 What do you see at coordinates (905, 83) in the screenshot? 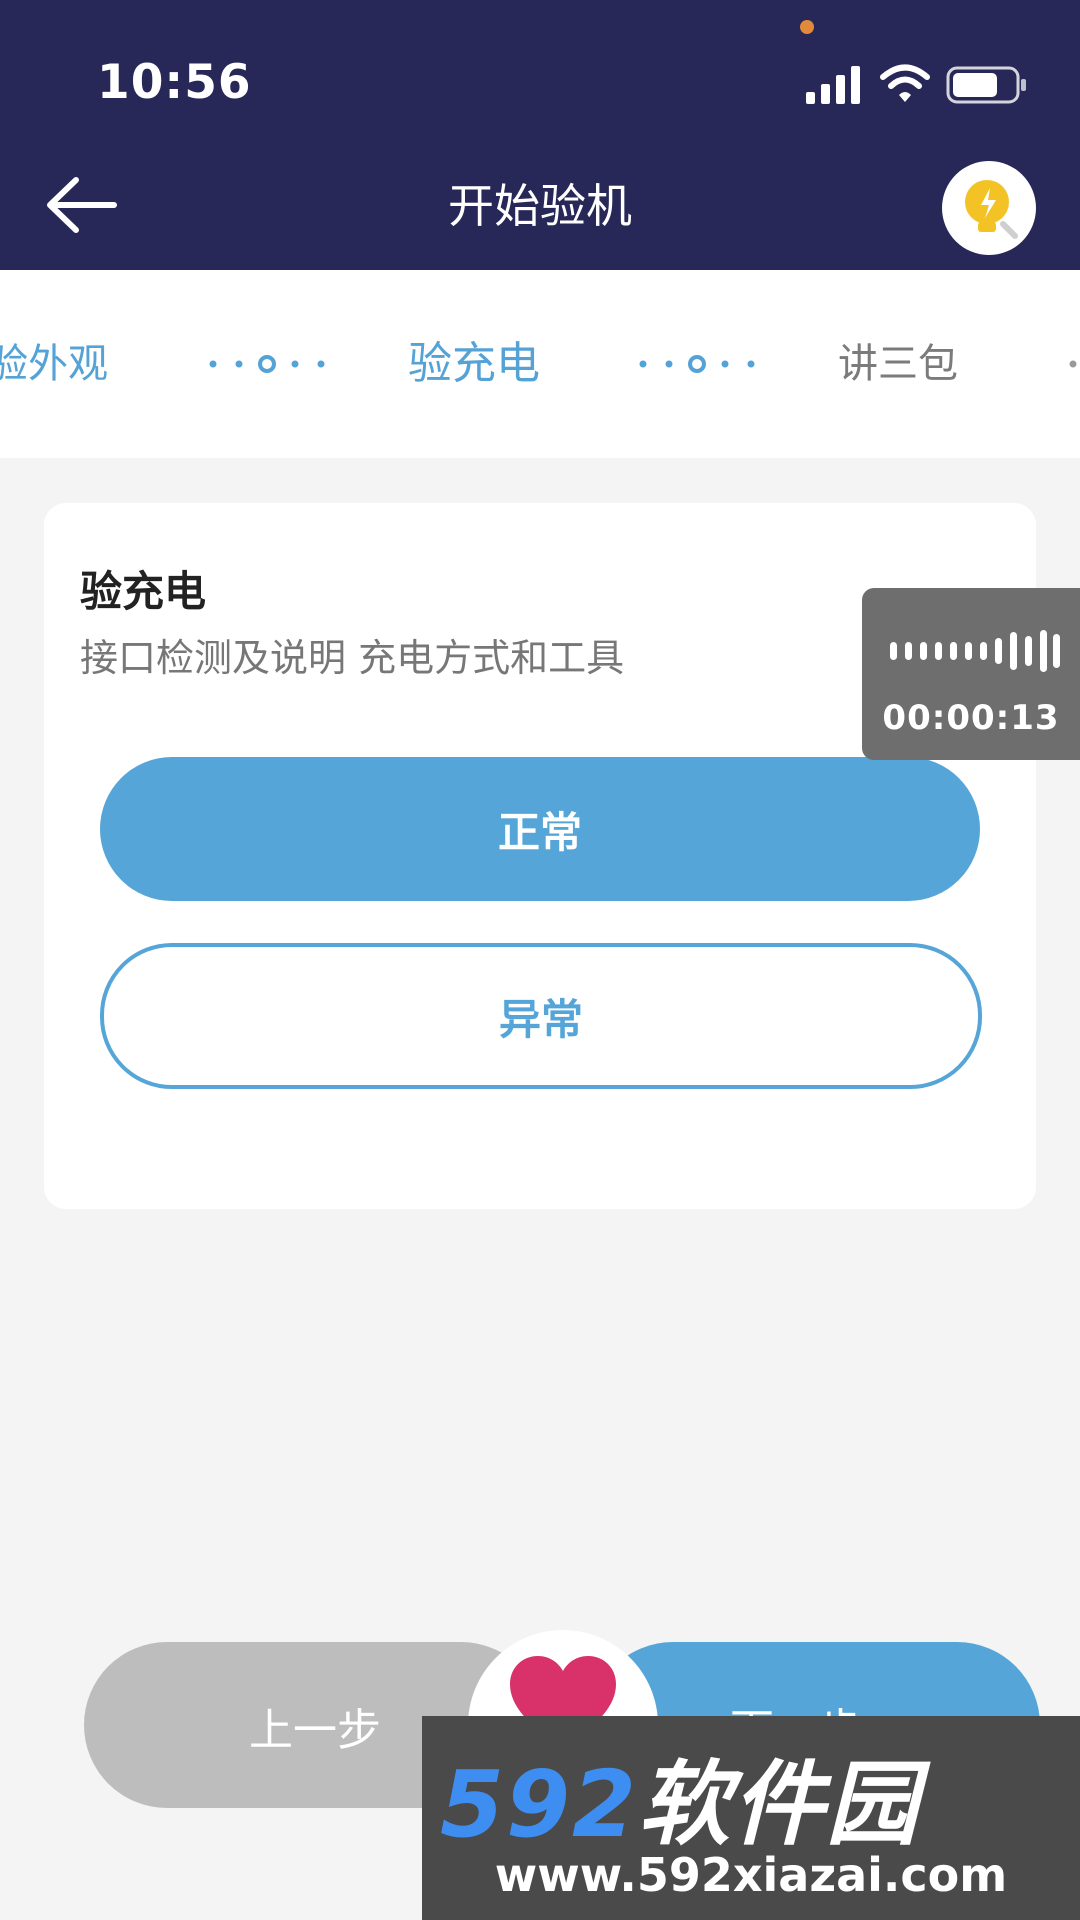
I see `wifi-icon` at bounding box center [905, 83].